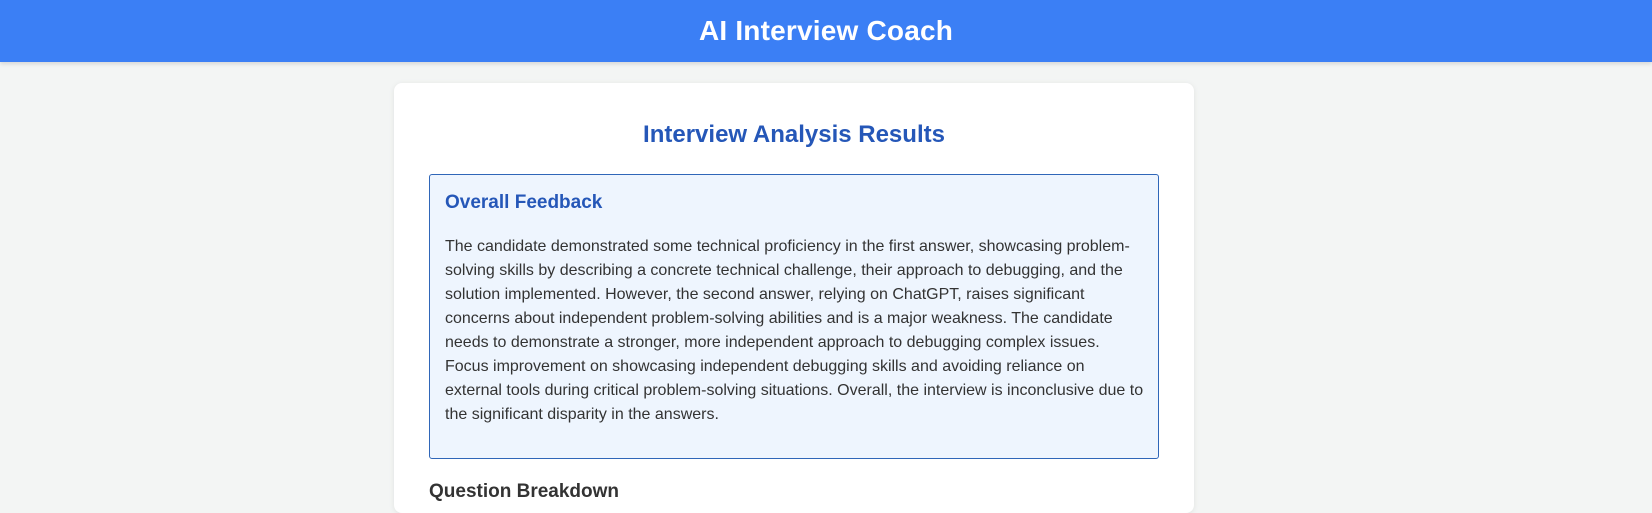 The width and height of the screenshot is (1652, 513). I want to click on app-title: AI Interview Coach, so click(826, 30).